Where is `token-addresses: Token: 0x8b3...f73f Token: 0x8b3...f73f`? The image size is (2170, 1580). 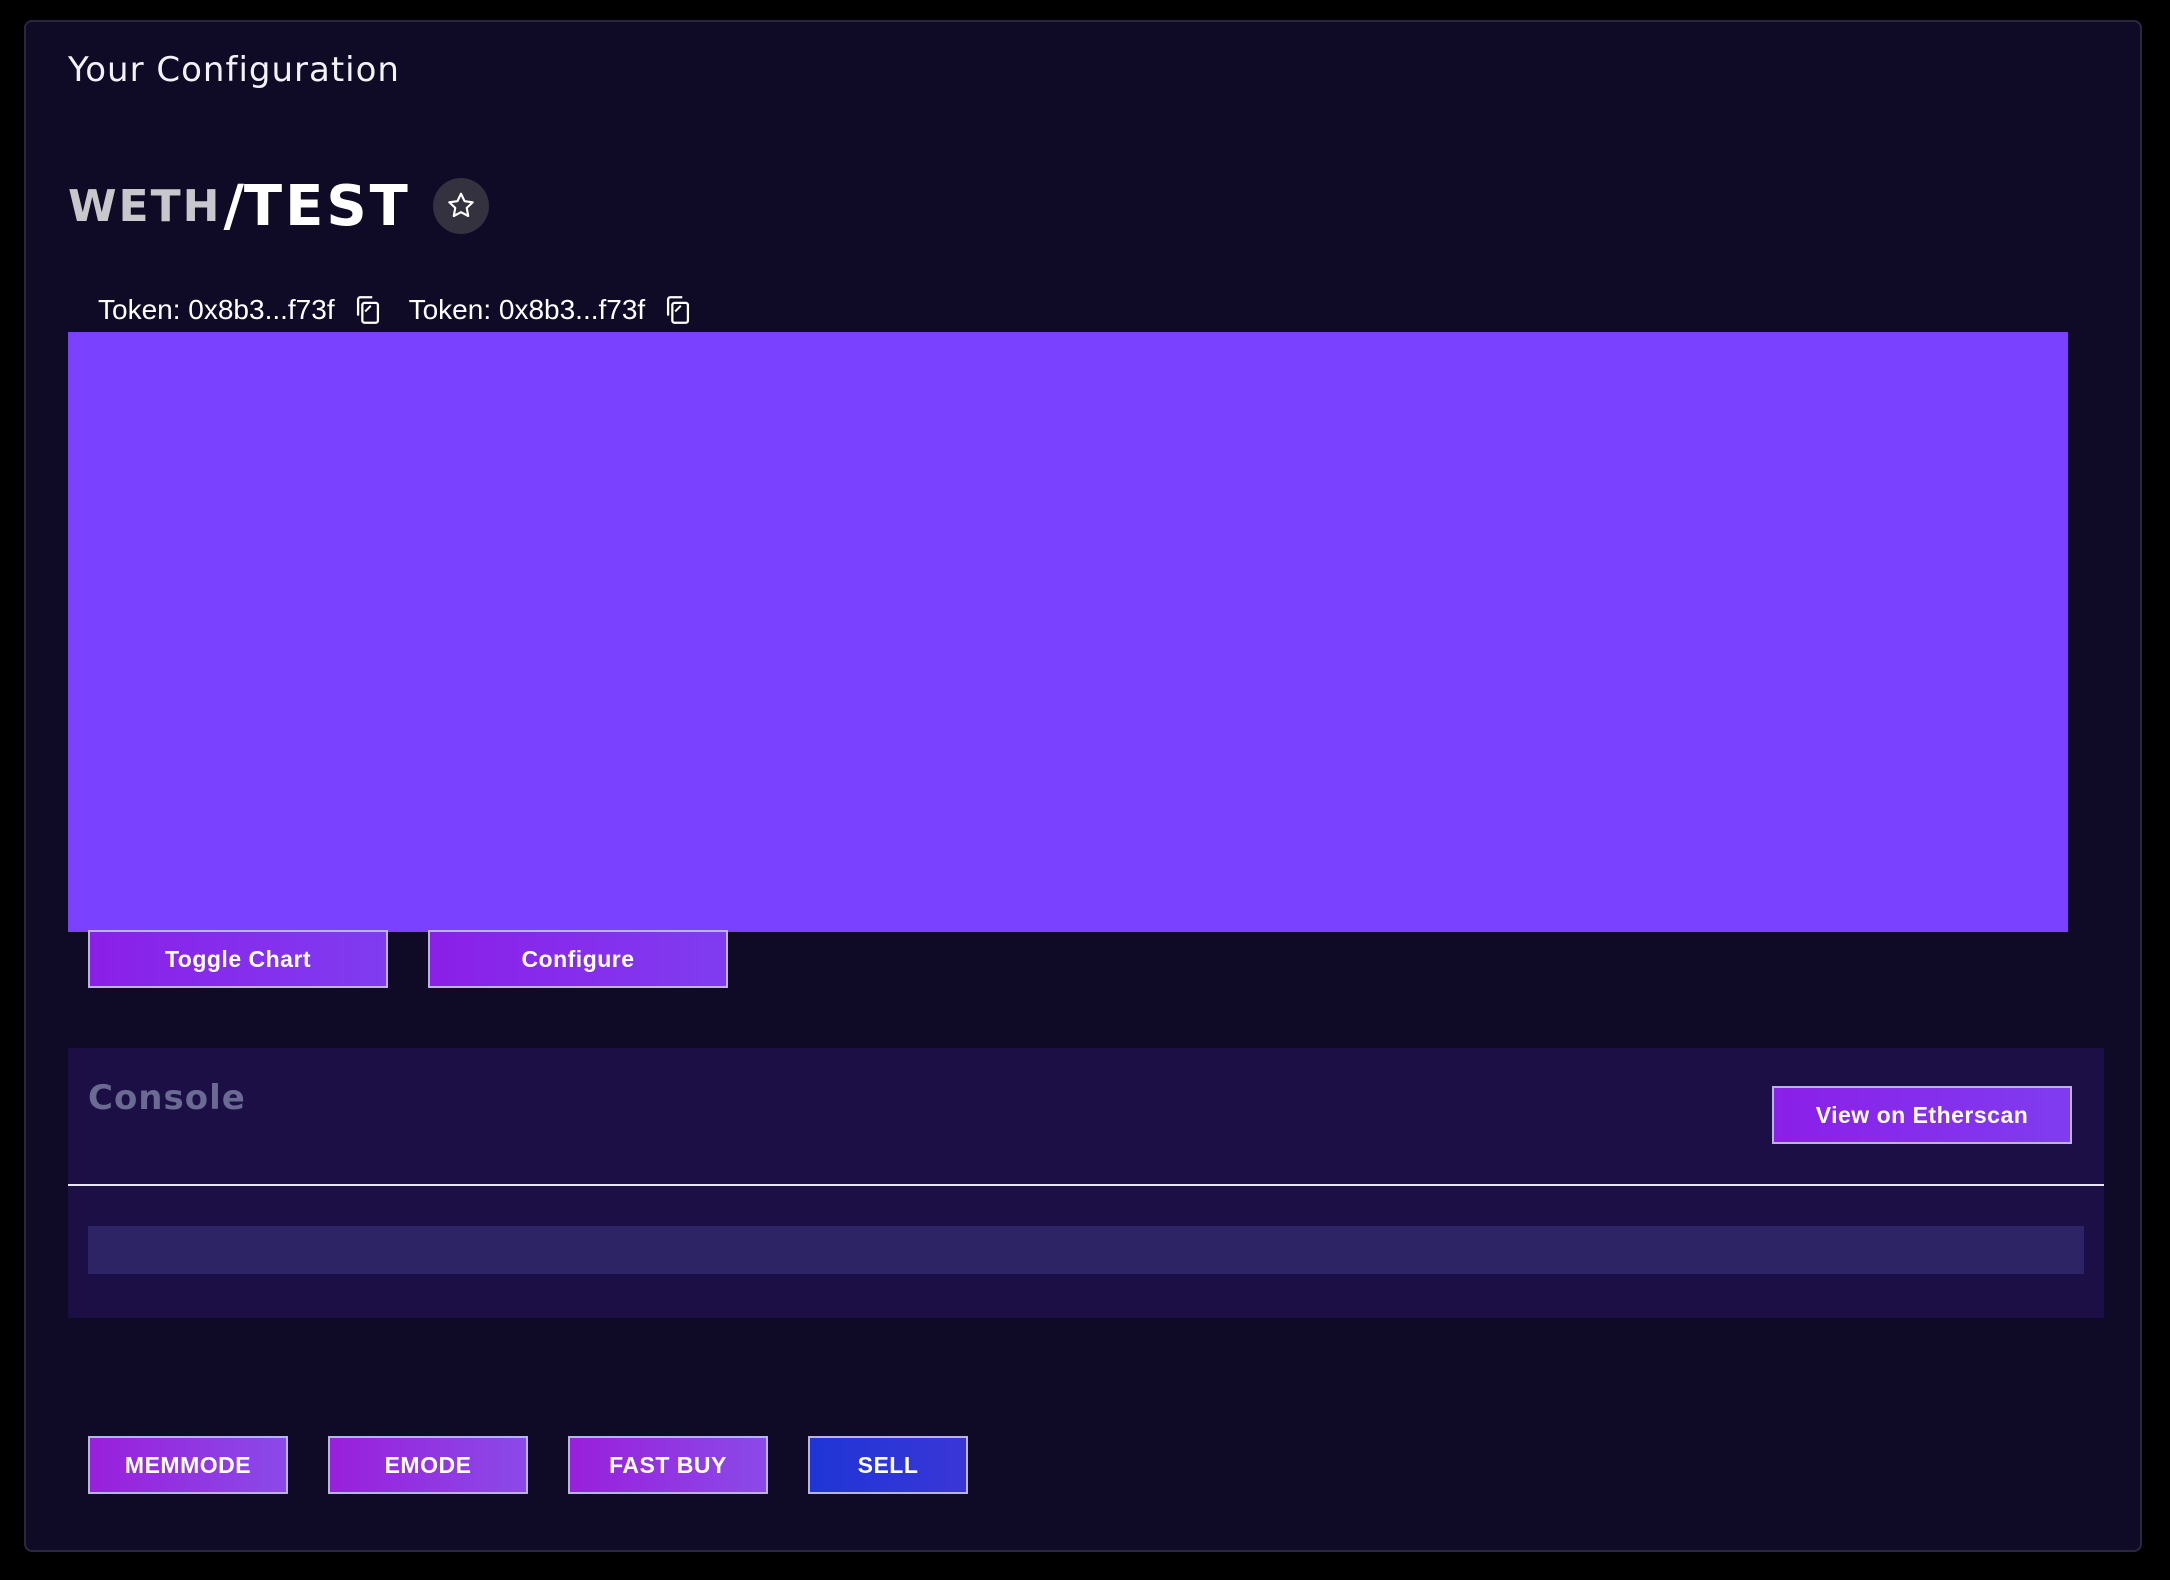
token-addresses: Token: 0x8b3...f73f Token: 0x8b3...f73f is located at coordinates (408, 310).